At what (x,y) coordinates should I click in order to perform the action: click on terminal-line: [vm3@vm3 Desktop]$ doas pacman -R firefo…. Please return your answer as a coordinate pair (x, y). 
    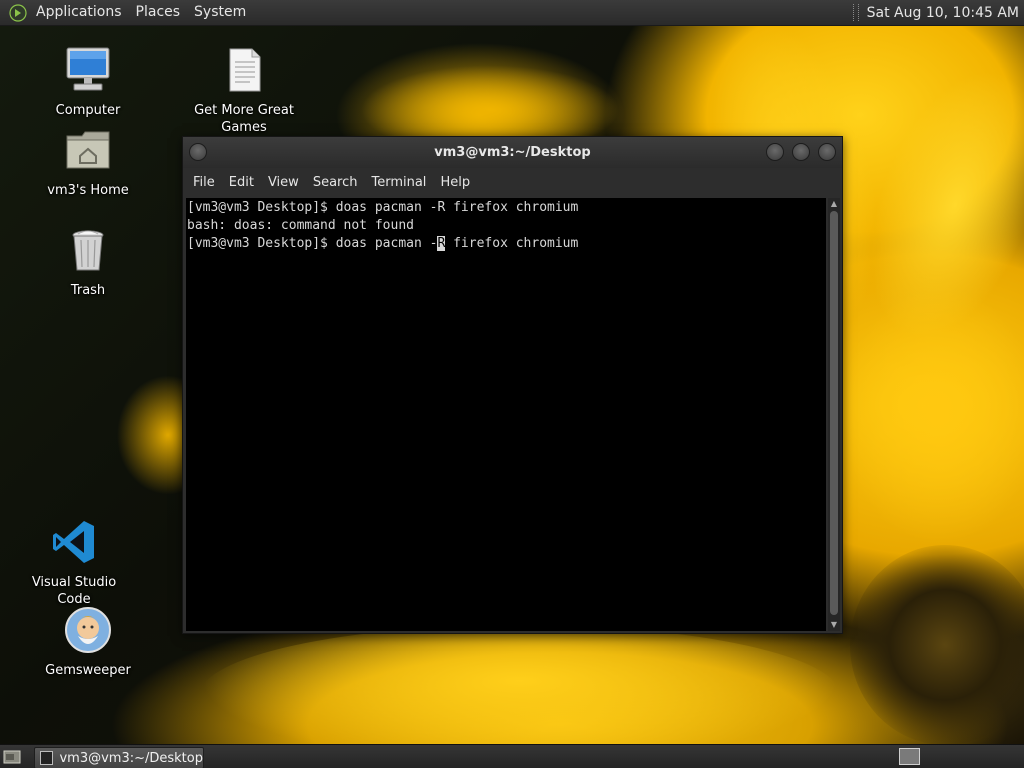
    Looking at the image, I should click on (383, 207).